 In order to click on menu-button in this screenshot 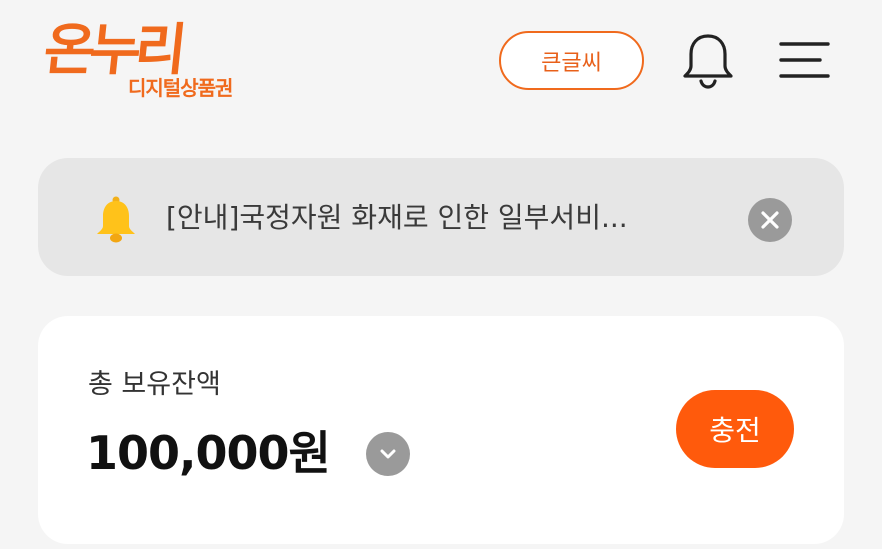, I will do `click(805, 60)`.